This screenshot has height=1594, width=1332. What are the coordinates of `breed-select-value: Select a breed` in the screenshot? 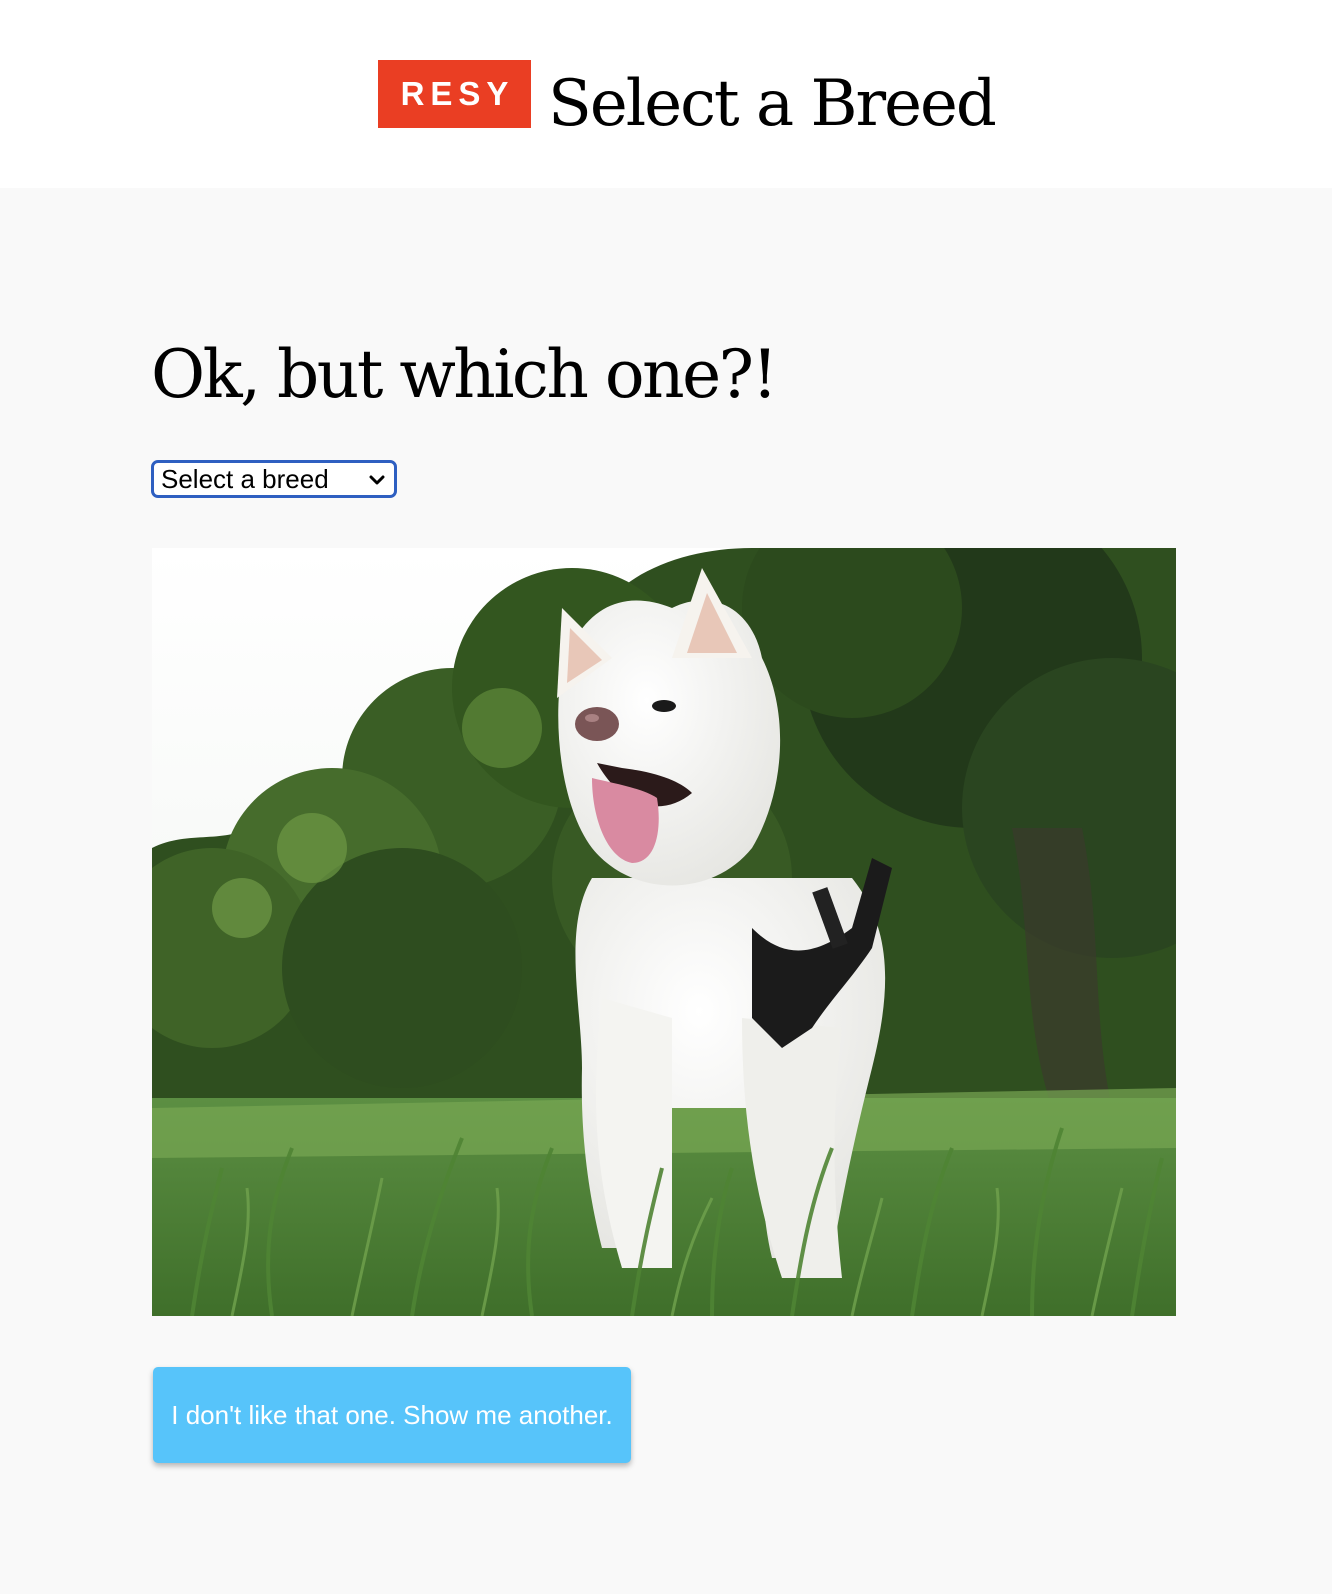 It's located at (245, 478).